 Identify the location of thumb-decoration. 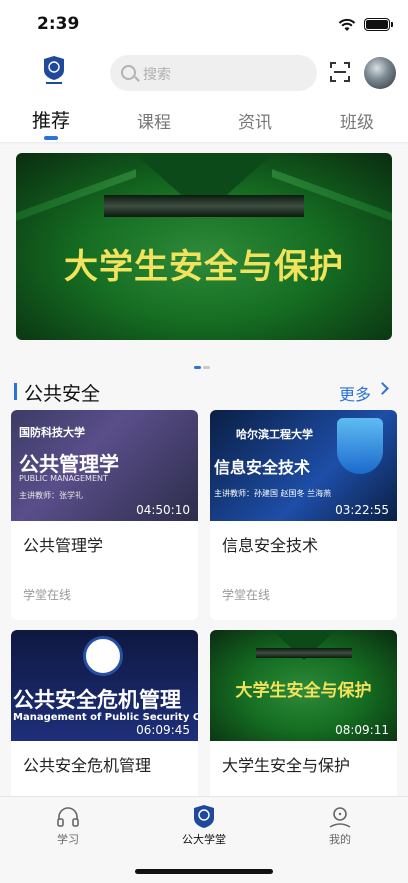
(304, 653).